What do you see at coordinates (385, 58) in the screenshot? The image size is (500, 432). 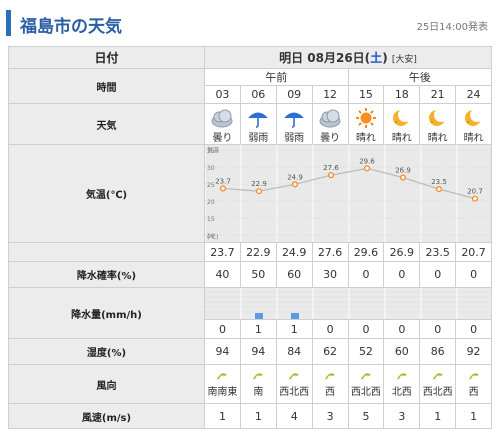 I see `date-suffix: )` at bounding box center [385, 58].